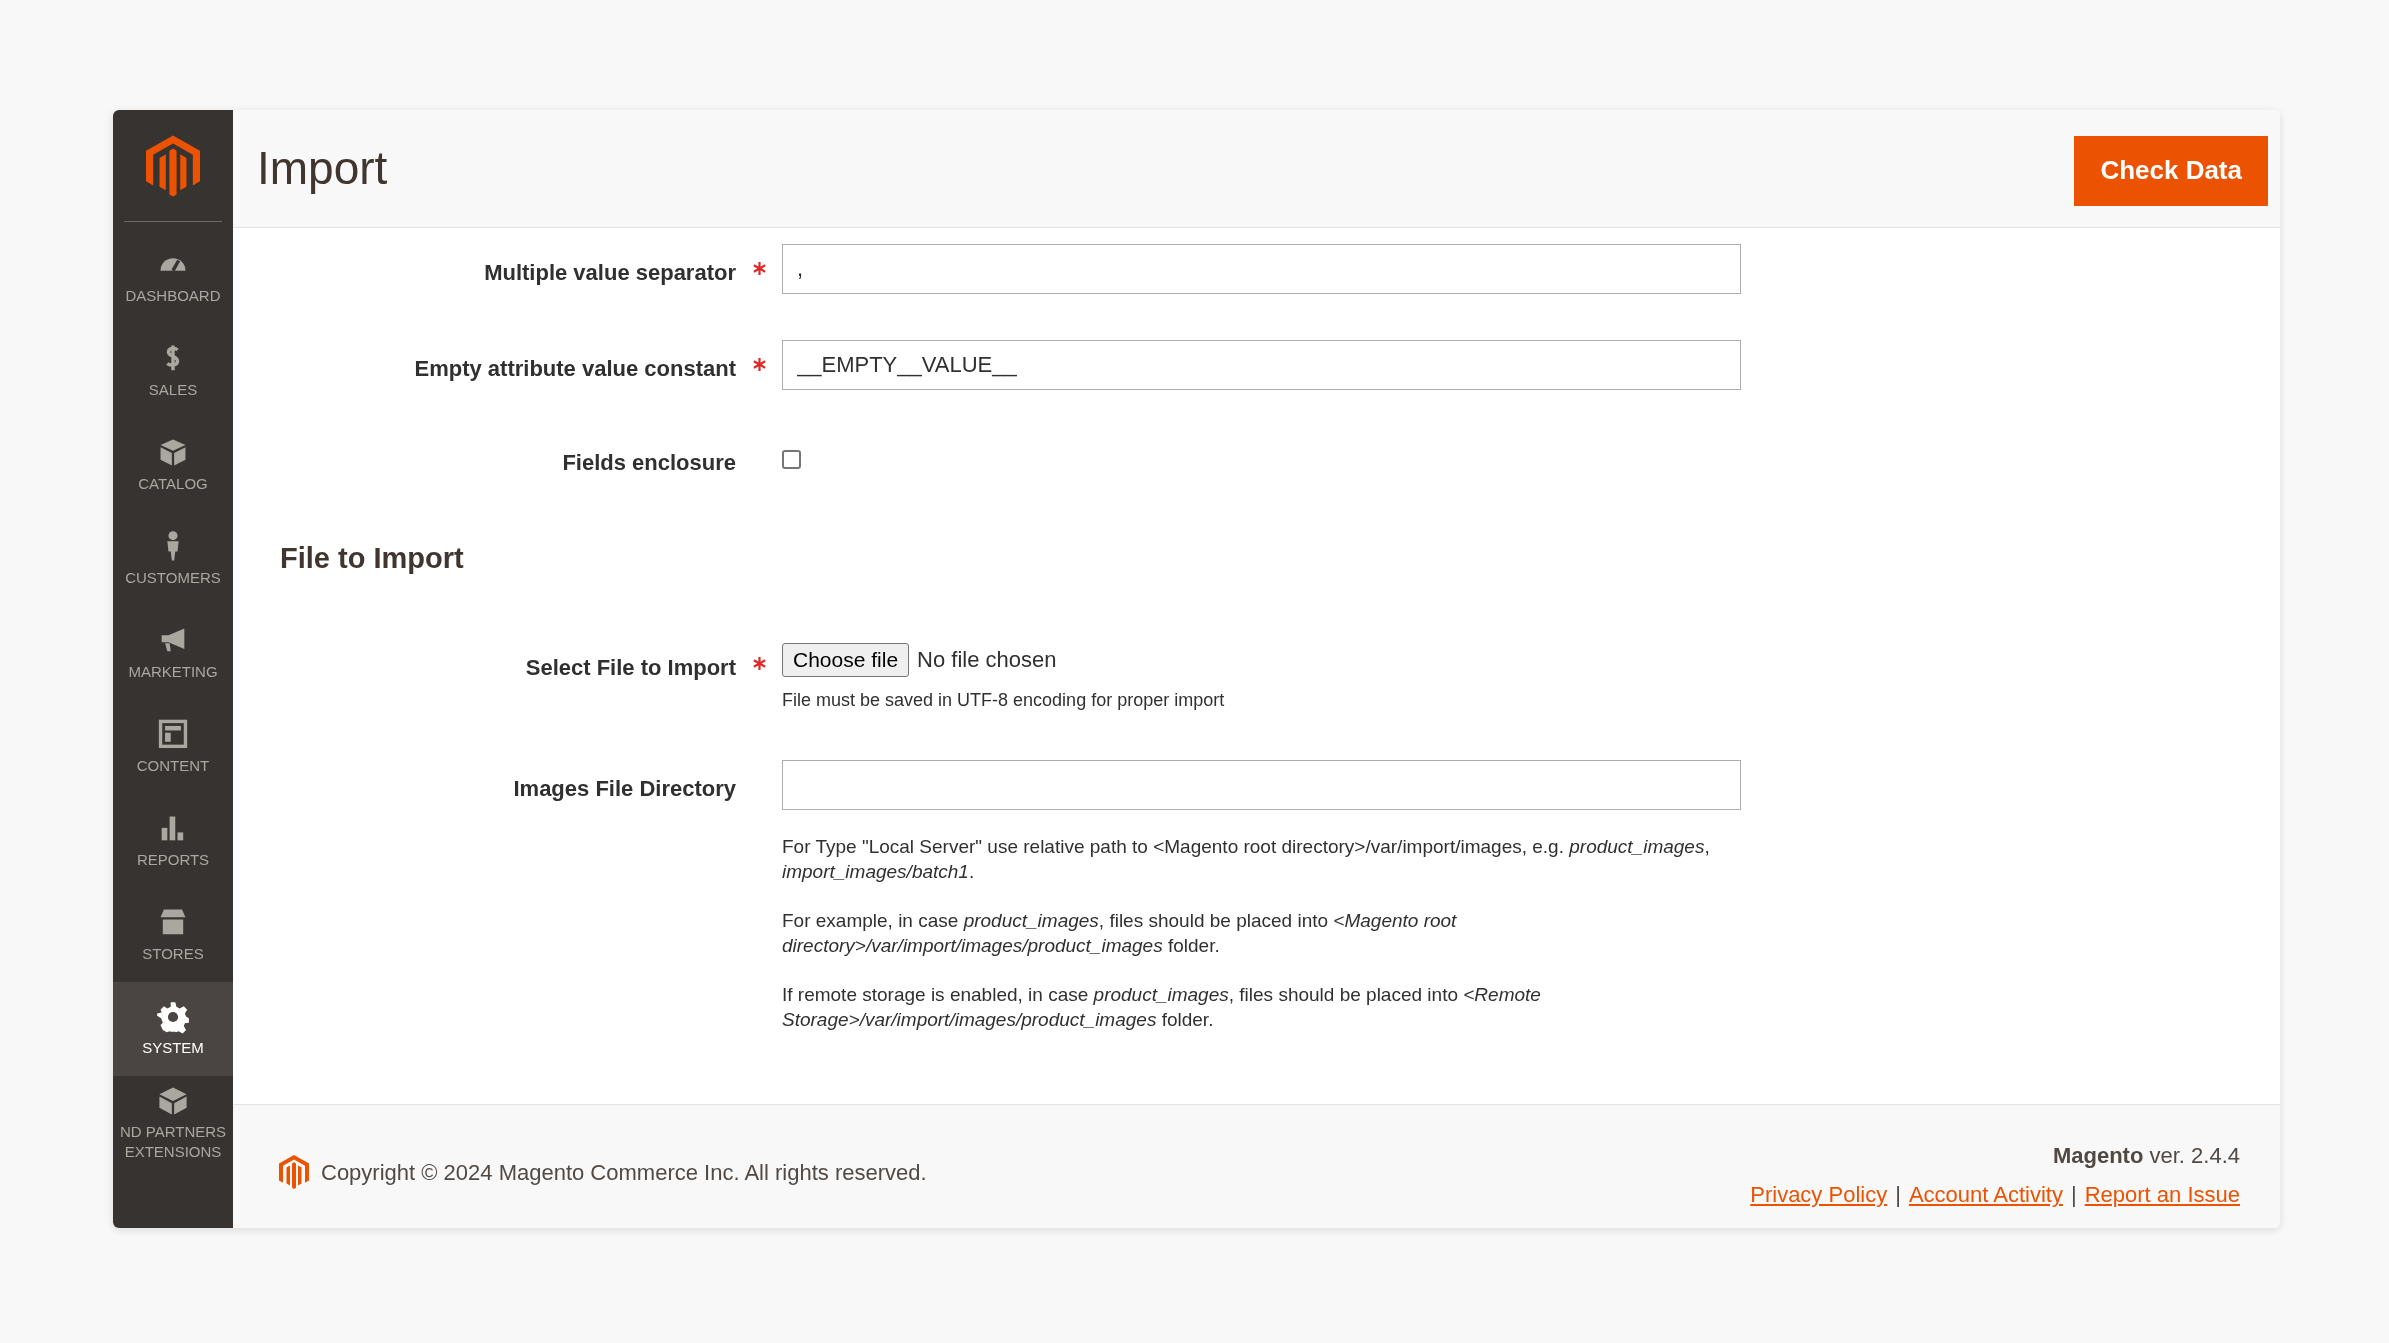  Describe the element at coordinates (2171, 170) in the screenshot. I see `check-data-button: Check Data` at that location.